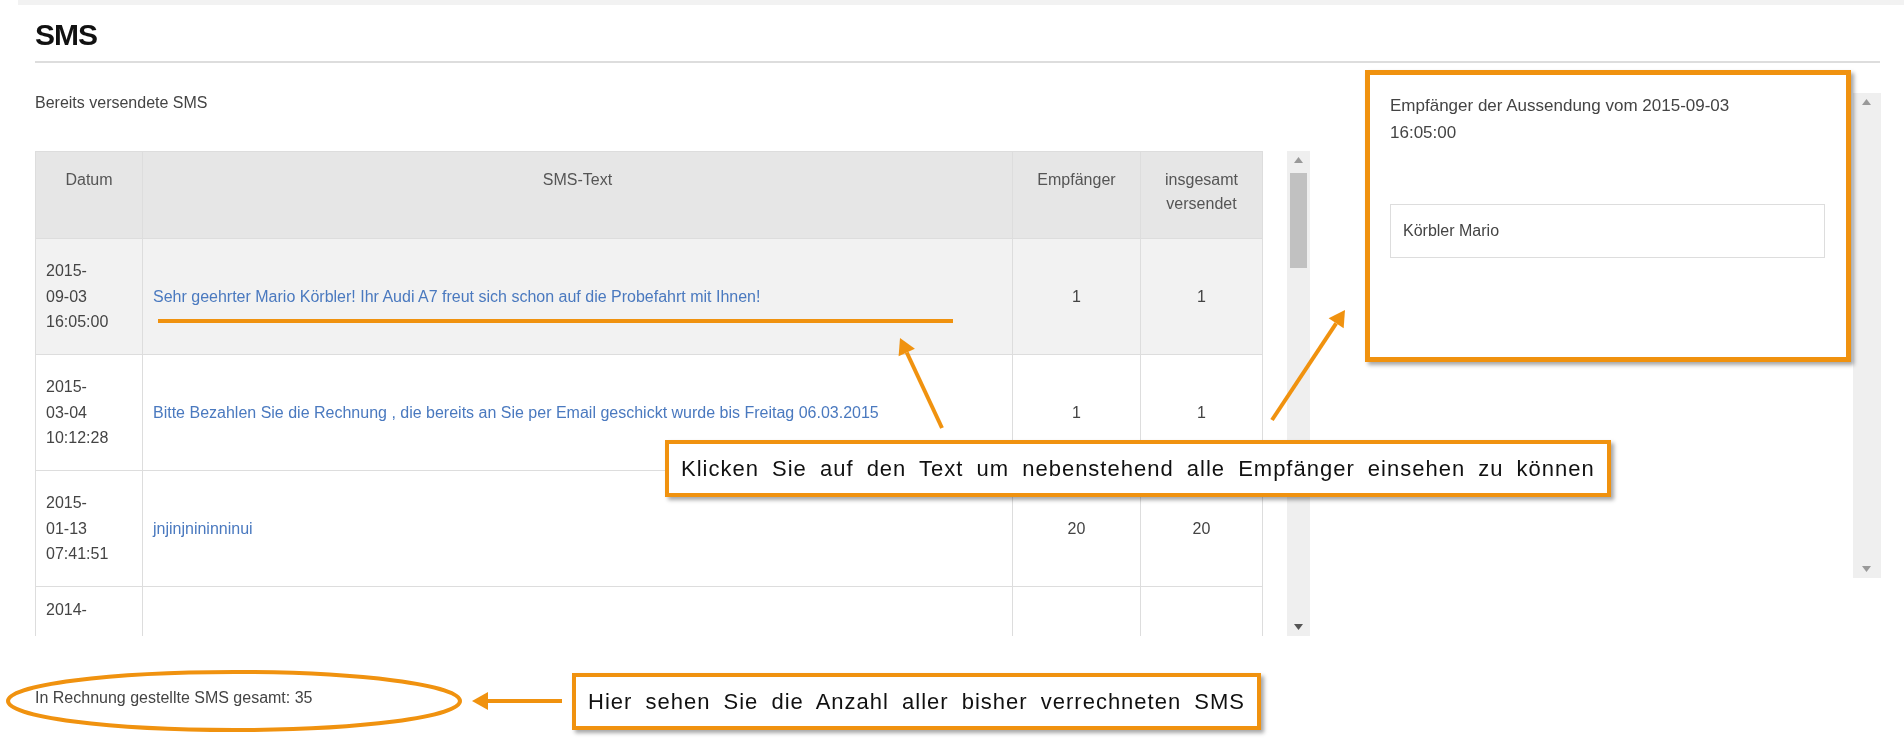 The height and width of the screenshot is (749, 1904). I want to click on page-title: SMS, so click(957, 40).